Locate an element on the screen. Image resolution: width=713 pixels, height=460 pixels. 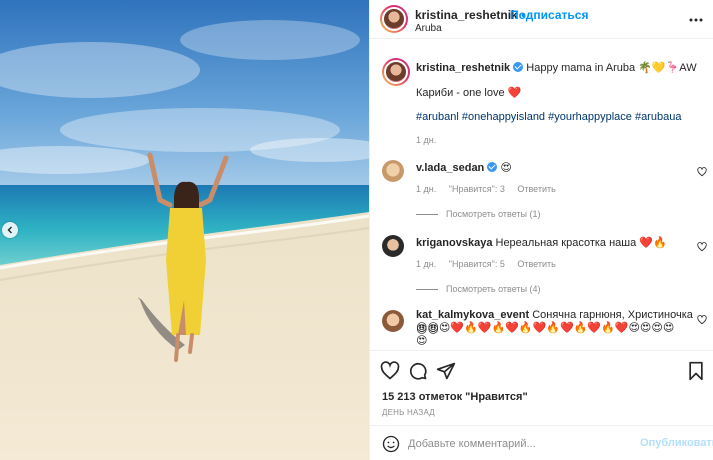
likes-count: 15 213 отметок "Нравится" is located at coordinates (455, 397).